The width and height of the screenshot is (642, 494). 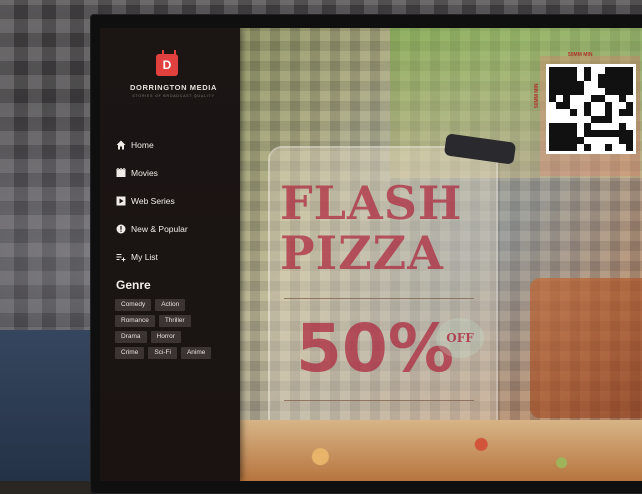 I want to click on qr-code-pattern, so click(x=591, y=109).